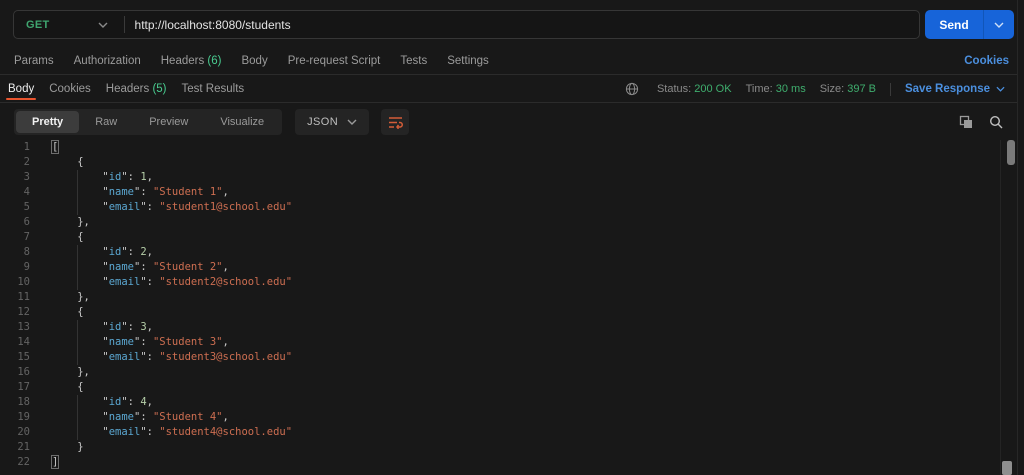 The height and width of the screenshot is (475, 1024). I want to click on language-label: JSON, so click(323, 122).